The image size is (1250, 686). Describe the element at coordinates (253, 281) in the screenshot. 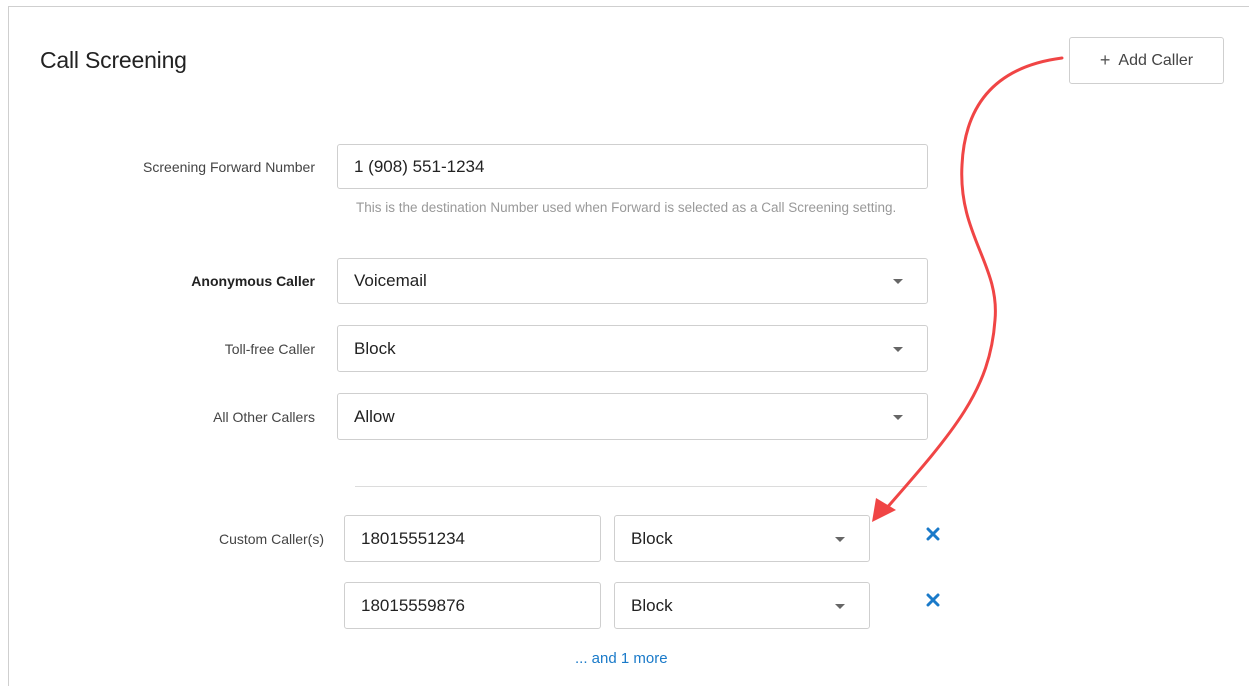

I see `anonymous-caller-label: Anonymous Caller` at that location.